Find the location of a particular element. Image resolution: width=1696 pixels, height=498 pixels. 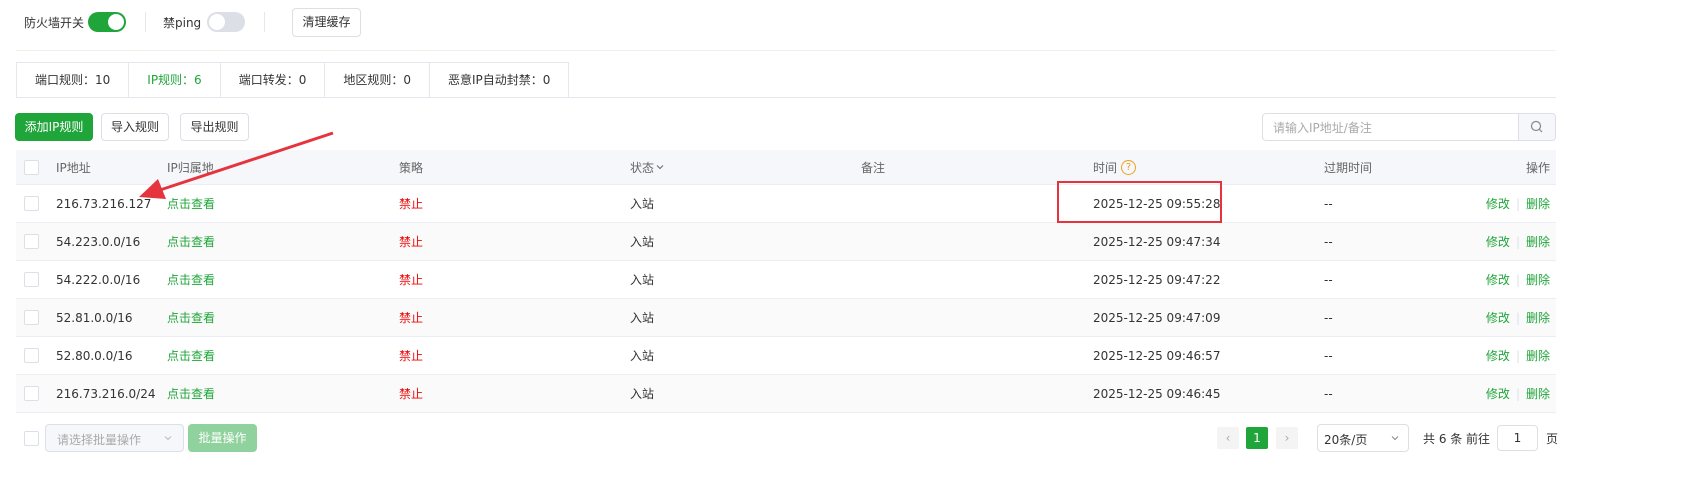

batch-operation-button: 批量操作 is located at coordinates (222, 438).